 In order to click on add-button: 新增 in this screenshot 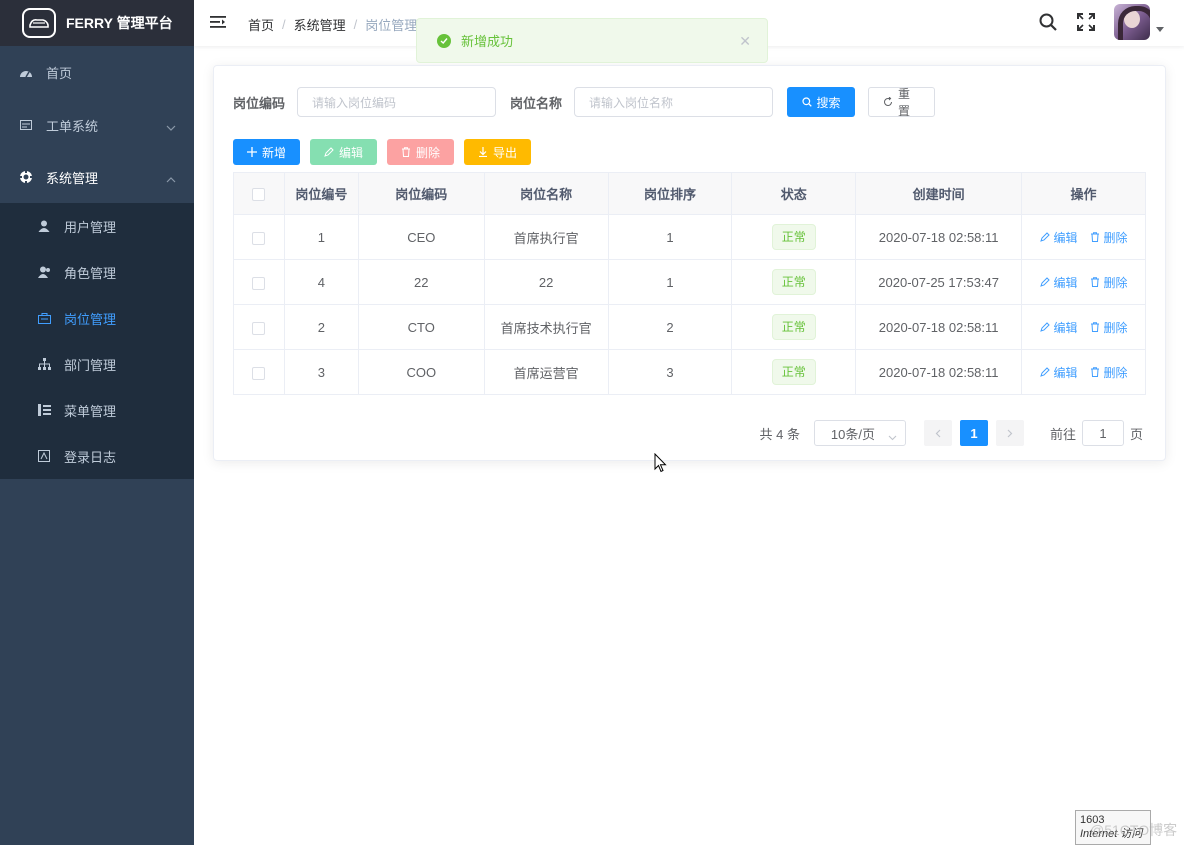, I will do `click(266, 152)`.